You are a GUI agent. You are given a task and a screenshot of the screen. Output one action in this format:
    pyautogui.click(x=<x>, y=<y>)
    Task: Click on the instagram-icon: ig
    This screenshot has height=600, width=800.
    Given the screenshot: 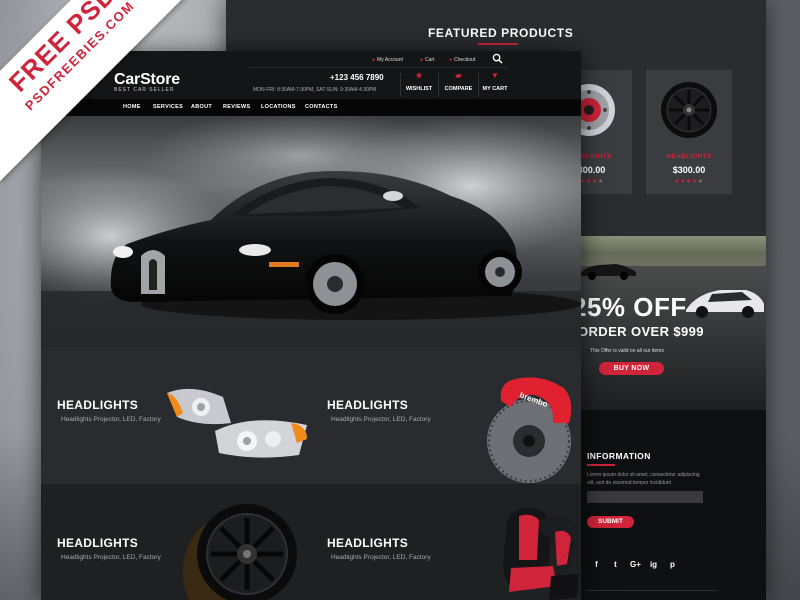 What is the action you would take?
    pyautogui.click(x=653, y=564)
    